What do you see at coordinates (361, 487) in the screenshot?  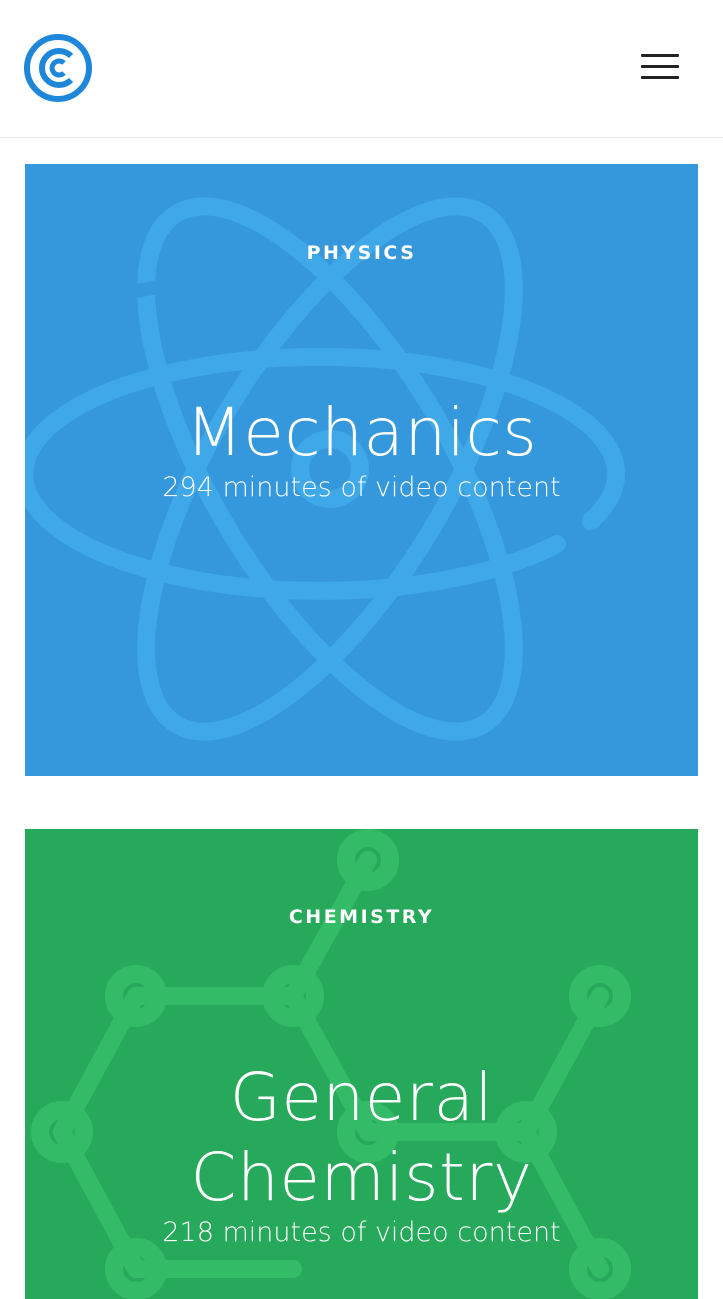 I see `course-duration: 294 minutes of video content` at bounding box center [361, 487].